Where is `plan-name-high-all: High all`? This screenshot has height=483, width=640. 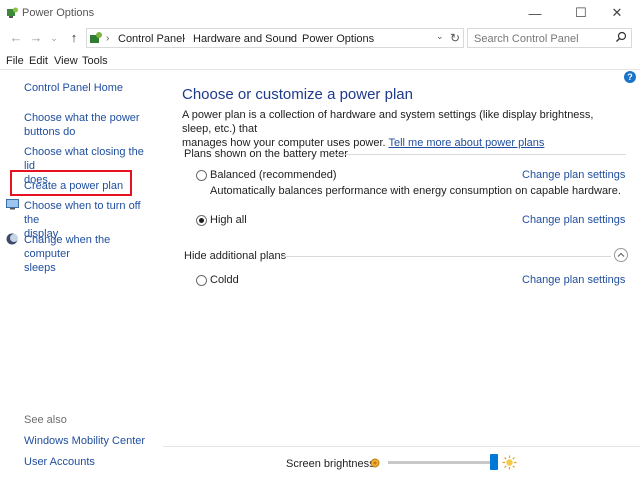 plan-name-high-all: High all is located at coordinates (228, 220).